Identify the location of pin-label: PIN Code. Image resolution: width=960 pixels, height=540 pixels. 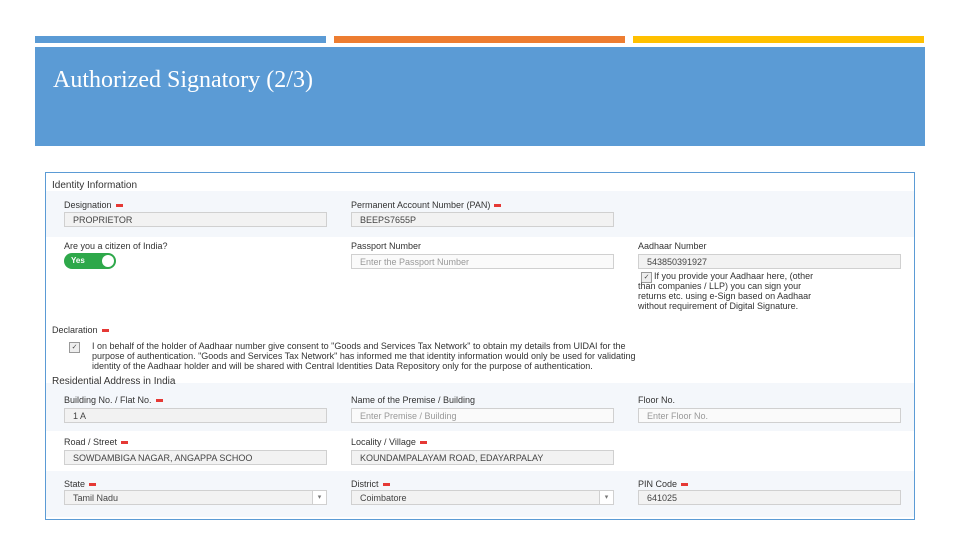
(663, 484).